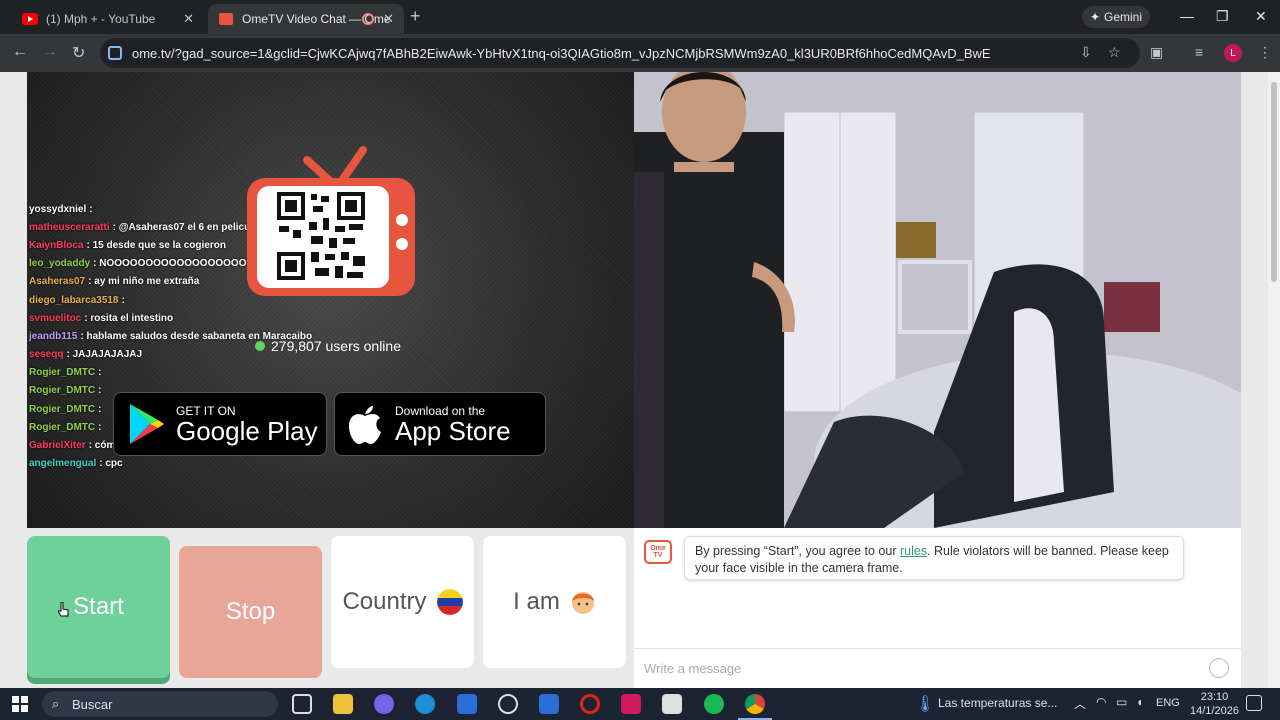 The width and height of the screenshot is (1280, 720). Describe the element at coordinates (56, 245) in the screenshot. I see `chat-username: KaiynBloca` at that location.